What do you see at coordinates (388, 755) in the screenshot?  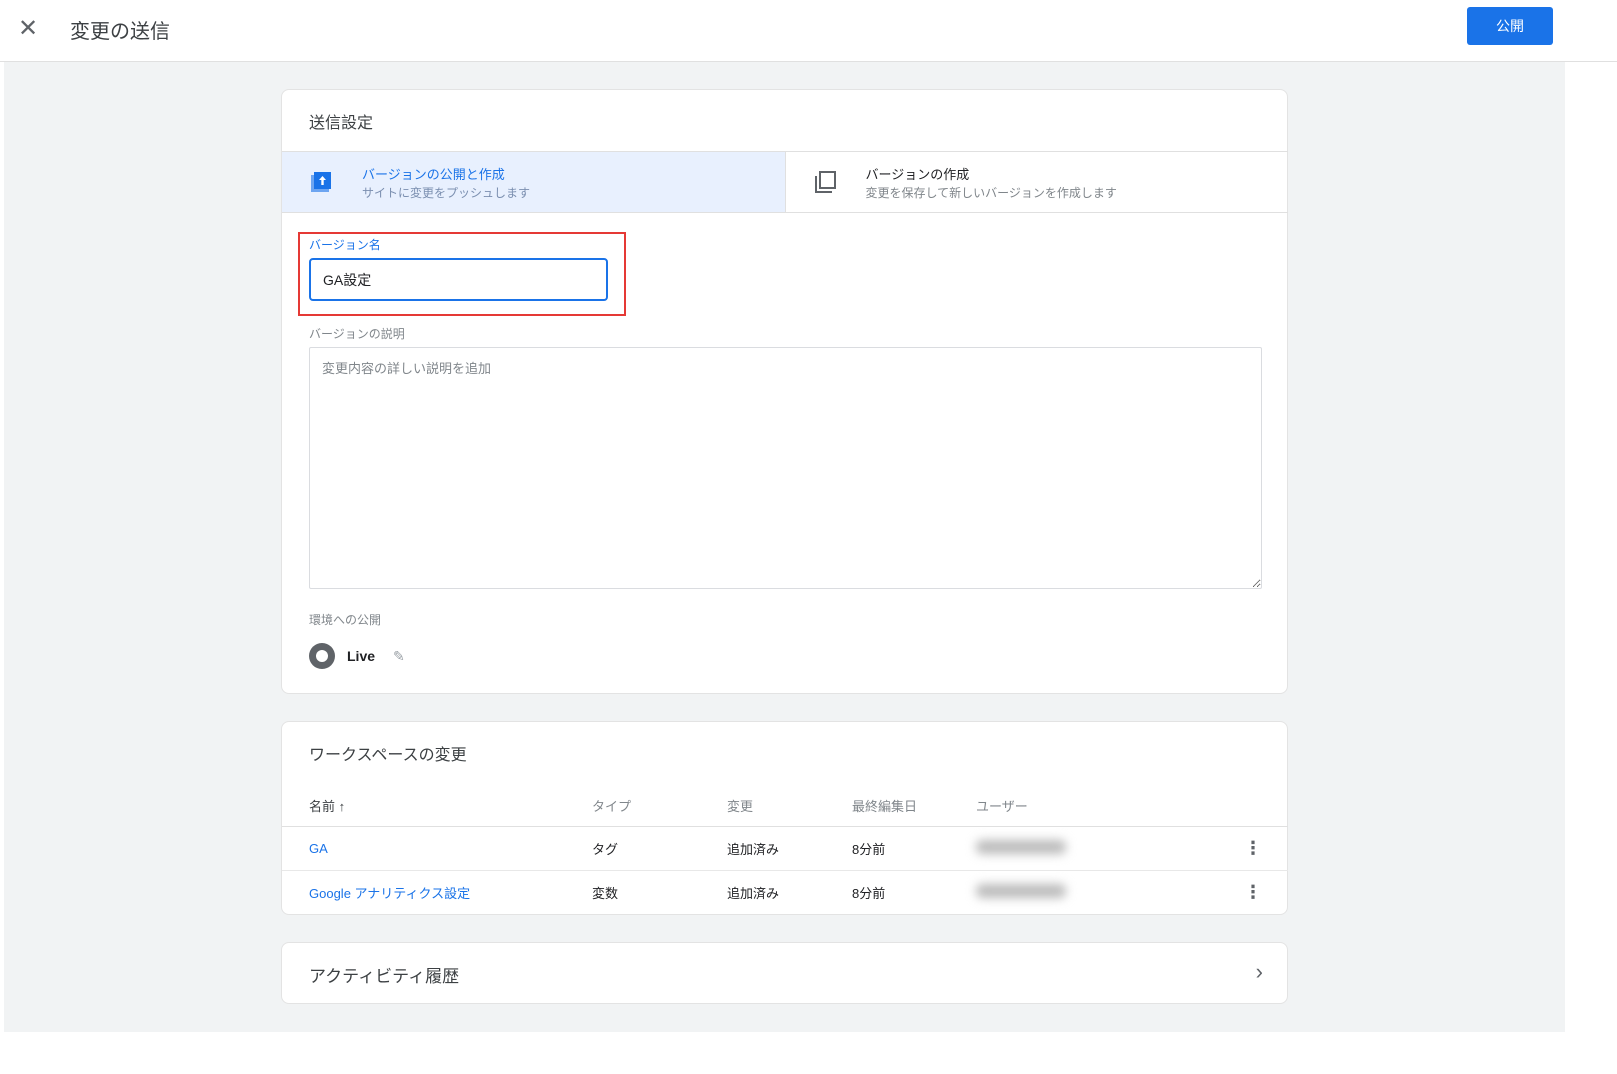 I see `section-title: ワークスペースの変更` at bounding box center [388, 755].